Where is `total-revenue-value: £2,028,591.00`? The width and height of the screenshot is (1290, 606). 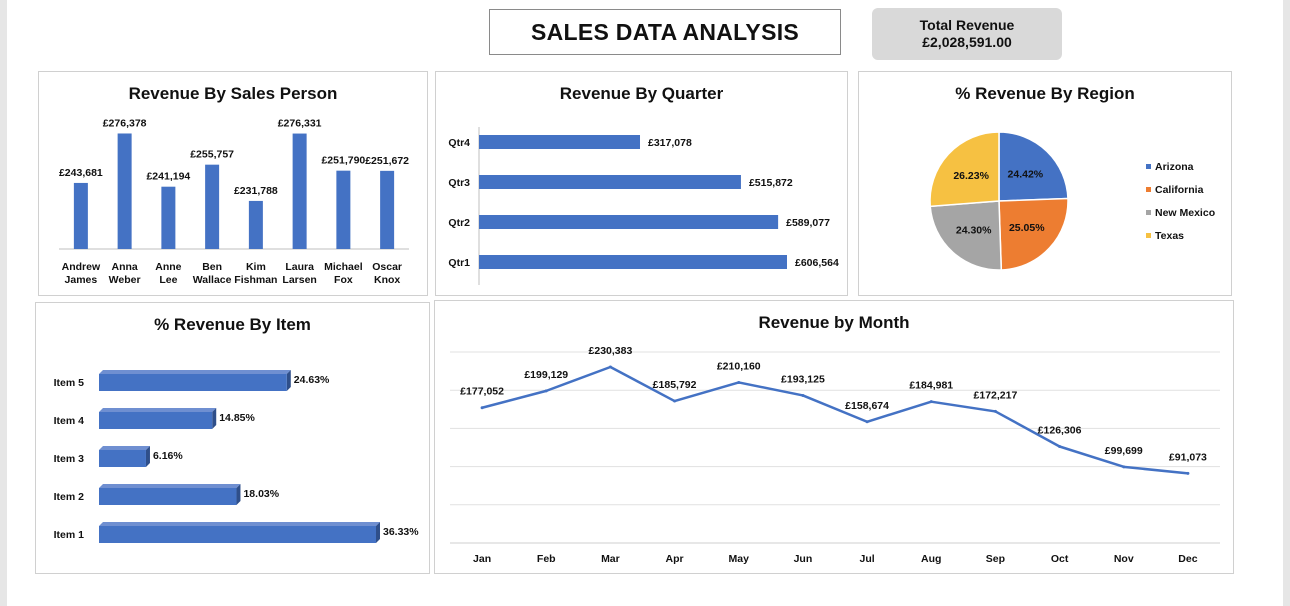
total-revenue-value: £2,028,591.00 is located at coordinates (967, 42).